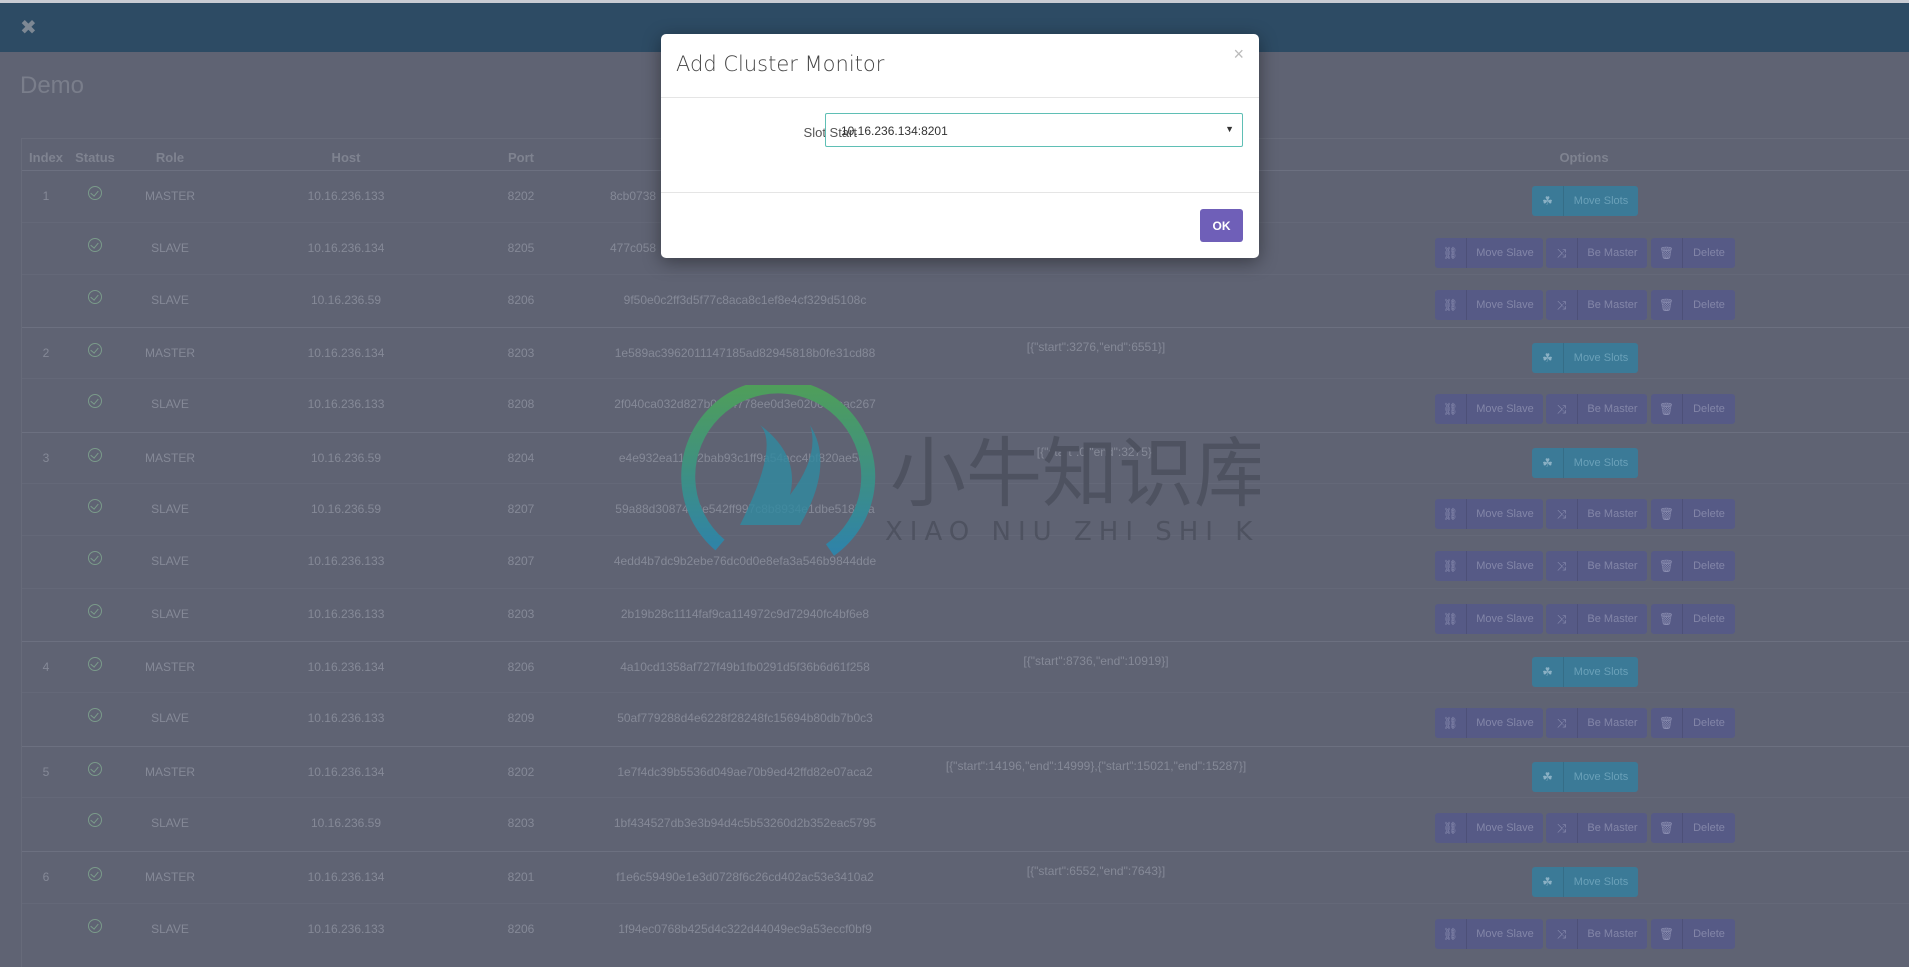 The width and height of the screenshot is (1909, 967). I want to click on cell-node-id: 4edd4b7dc9b2ebe76dc0d0e8efa3a546b9844dde, so click(745, 561).